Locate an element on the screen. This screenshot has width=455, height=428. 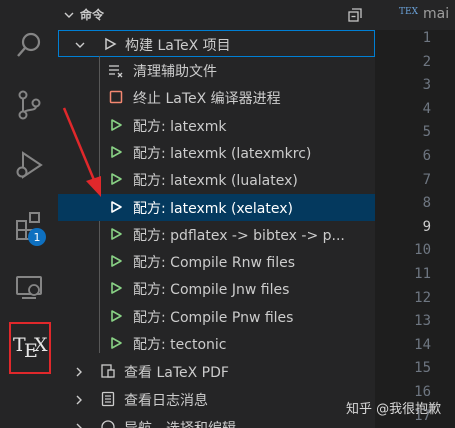
stop-square-icon is located at coordinates (116, 97).